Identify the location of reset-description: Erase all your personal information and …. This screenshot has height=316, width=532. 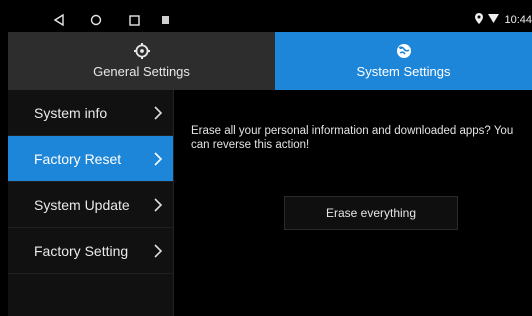
(352, 138).